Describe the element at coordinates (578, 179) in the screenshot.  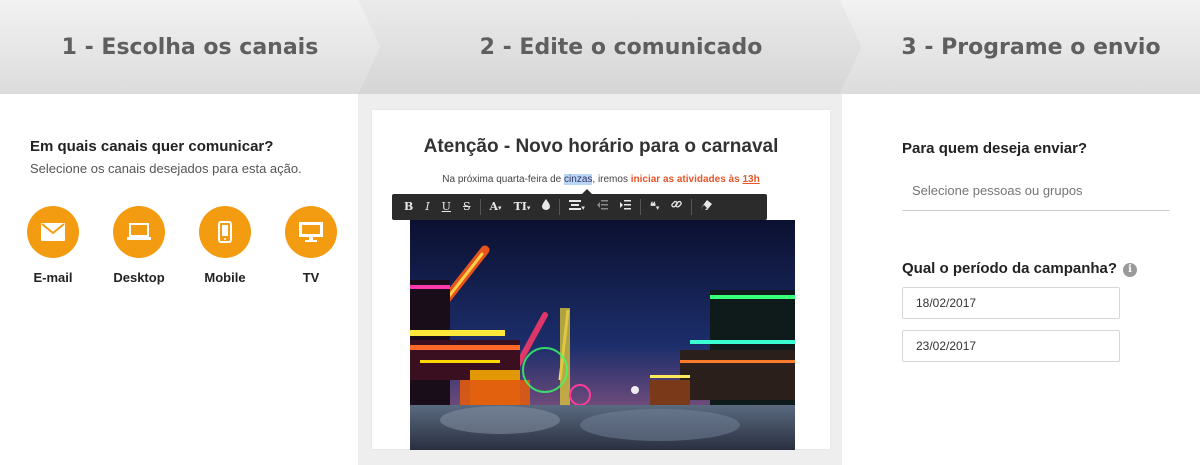
I see `selected-text: cinzas` at that location.